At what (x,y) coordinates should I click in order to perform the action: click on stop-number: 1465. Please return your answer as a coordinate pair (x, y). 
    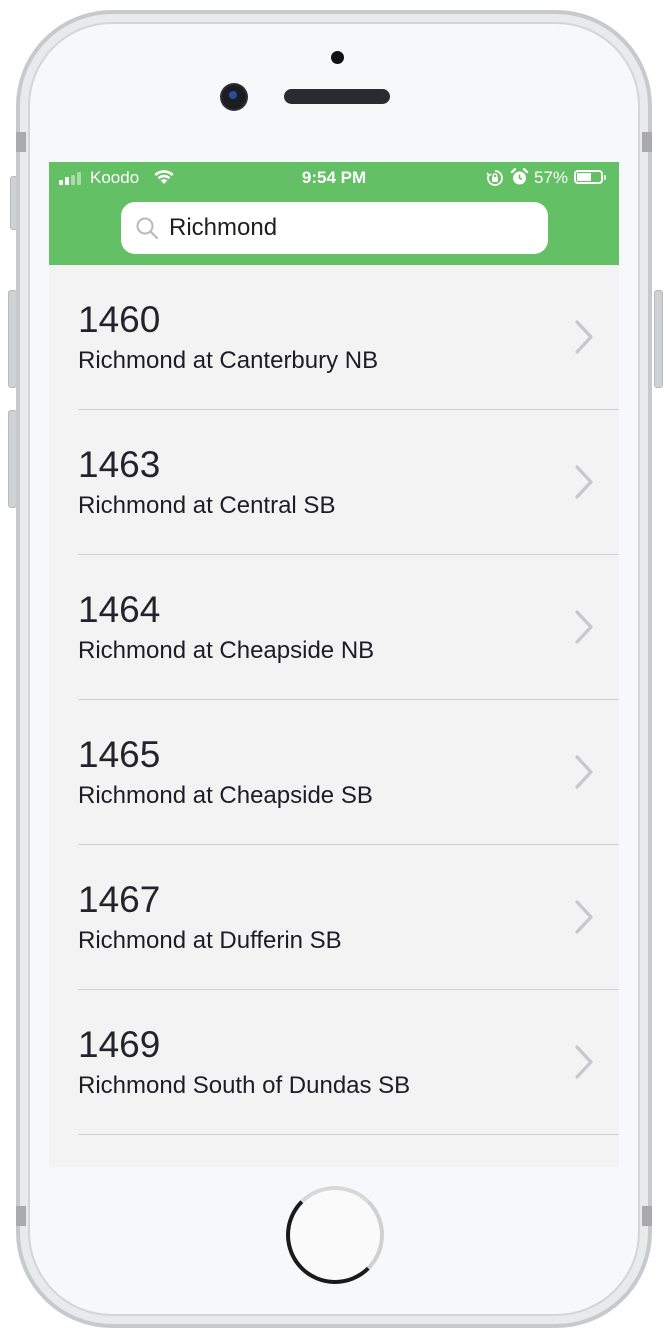
    Looking at the image, I should click on (119, 754).